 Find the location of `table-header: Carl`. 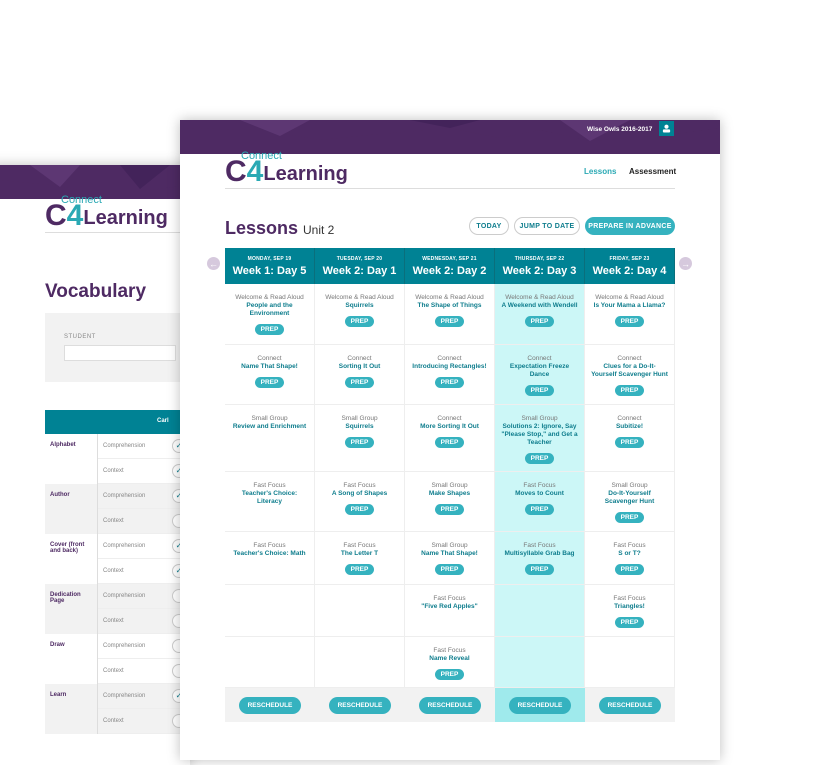

table-header: Carl is located at coordinates (117, 422).